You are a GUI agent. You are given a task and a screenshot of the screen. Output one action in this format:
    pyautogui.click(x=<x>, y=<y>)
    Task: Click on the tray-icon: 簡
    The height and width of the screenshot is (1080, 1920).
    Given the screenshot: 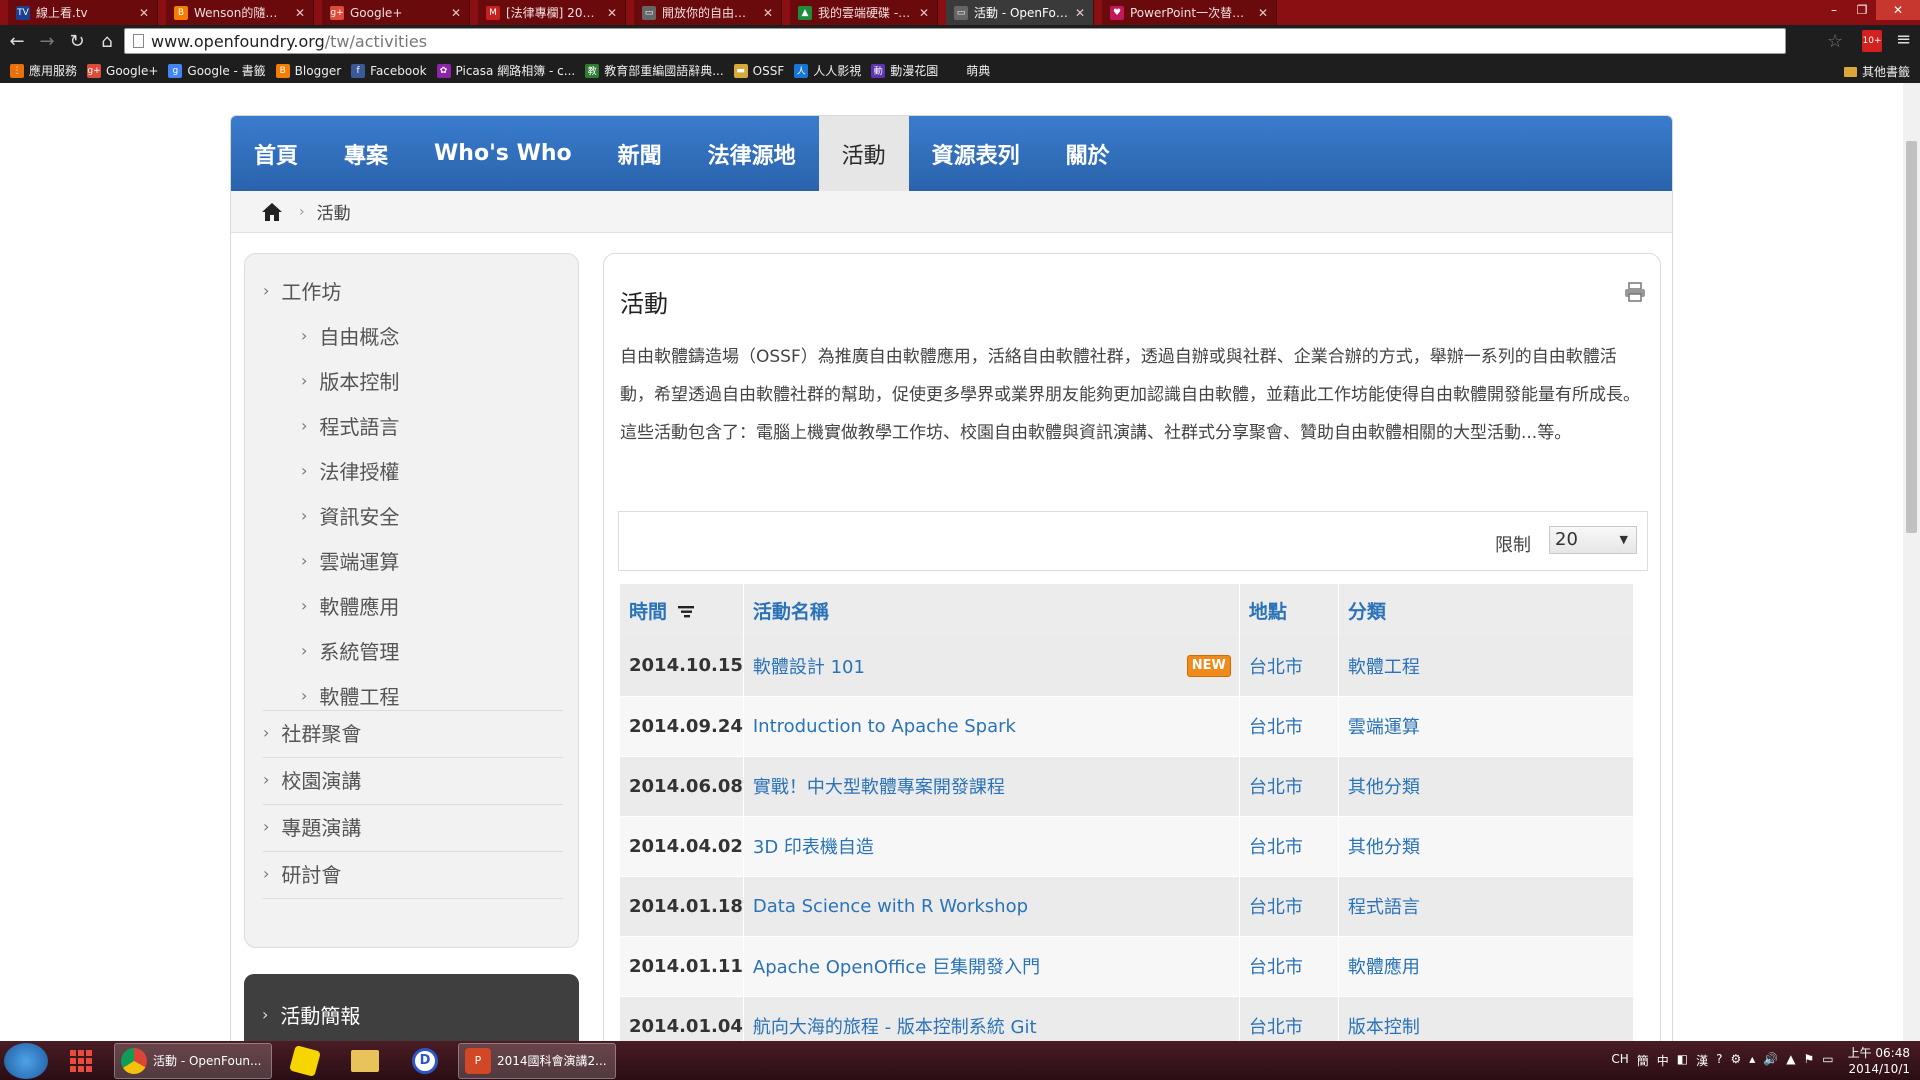 What is the action you would take?
    pyautogui.click(x=1643, y=1060)
    